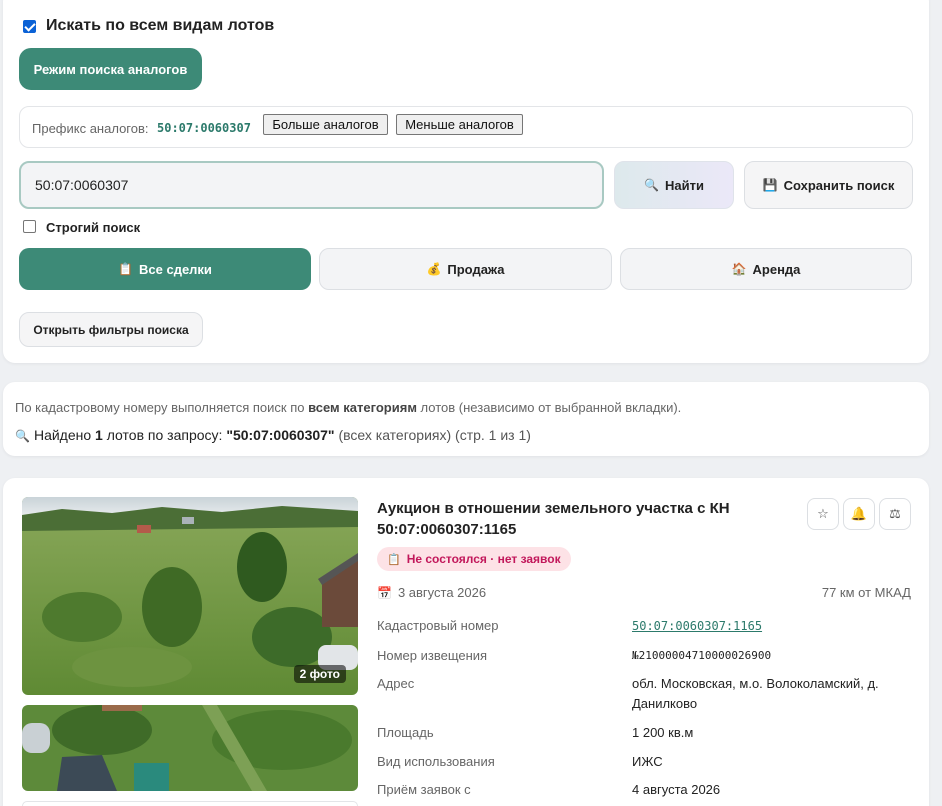 The width and height of the screenshot is (942, 806). What do you see at coordinates (325, 124) in the screenshot?
I see `more-analogs-button: Больше аналогов` at bounding box center [325, 124].